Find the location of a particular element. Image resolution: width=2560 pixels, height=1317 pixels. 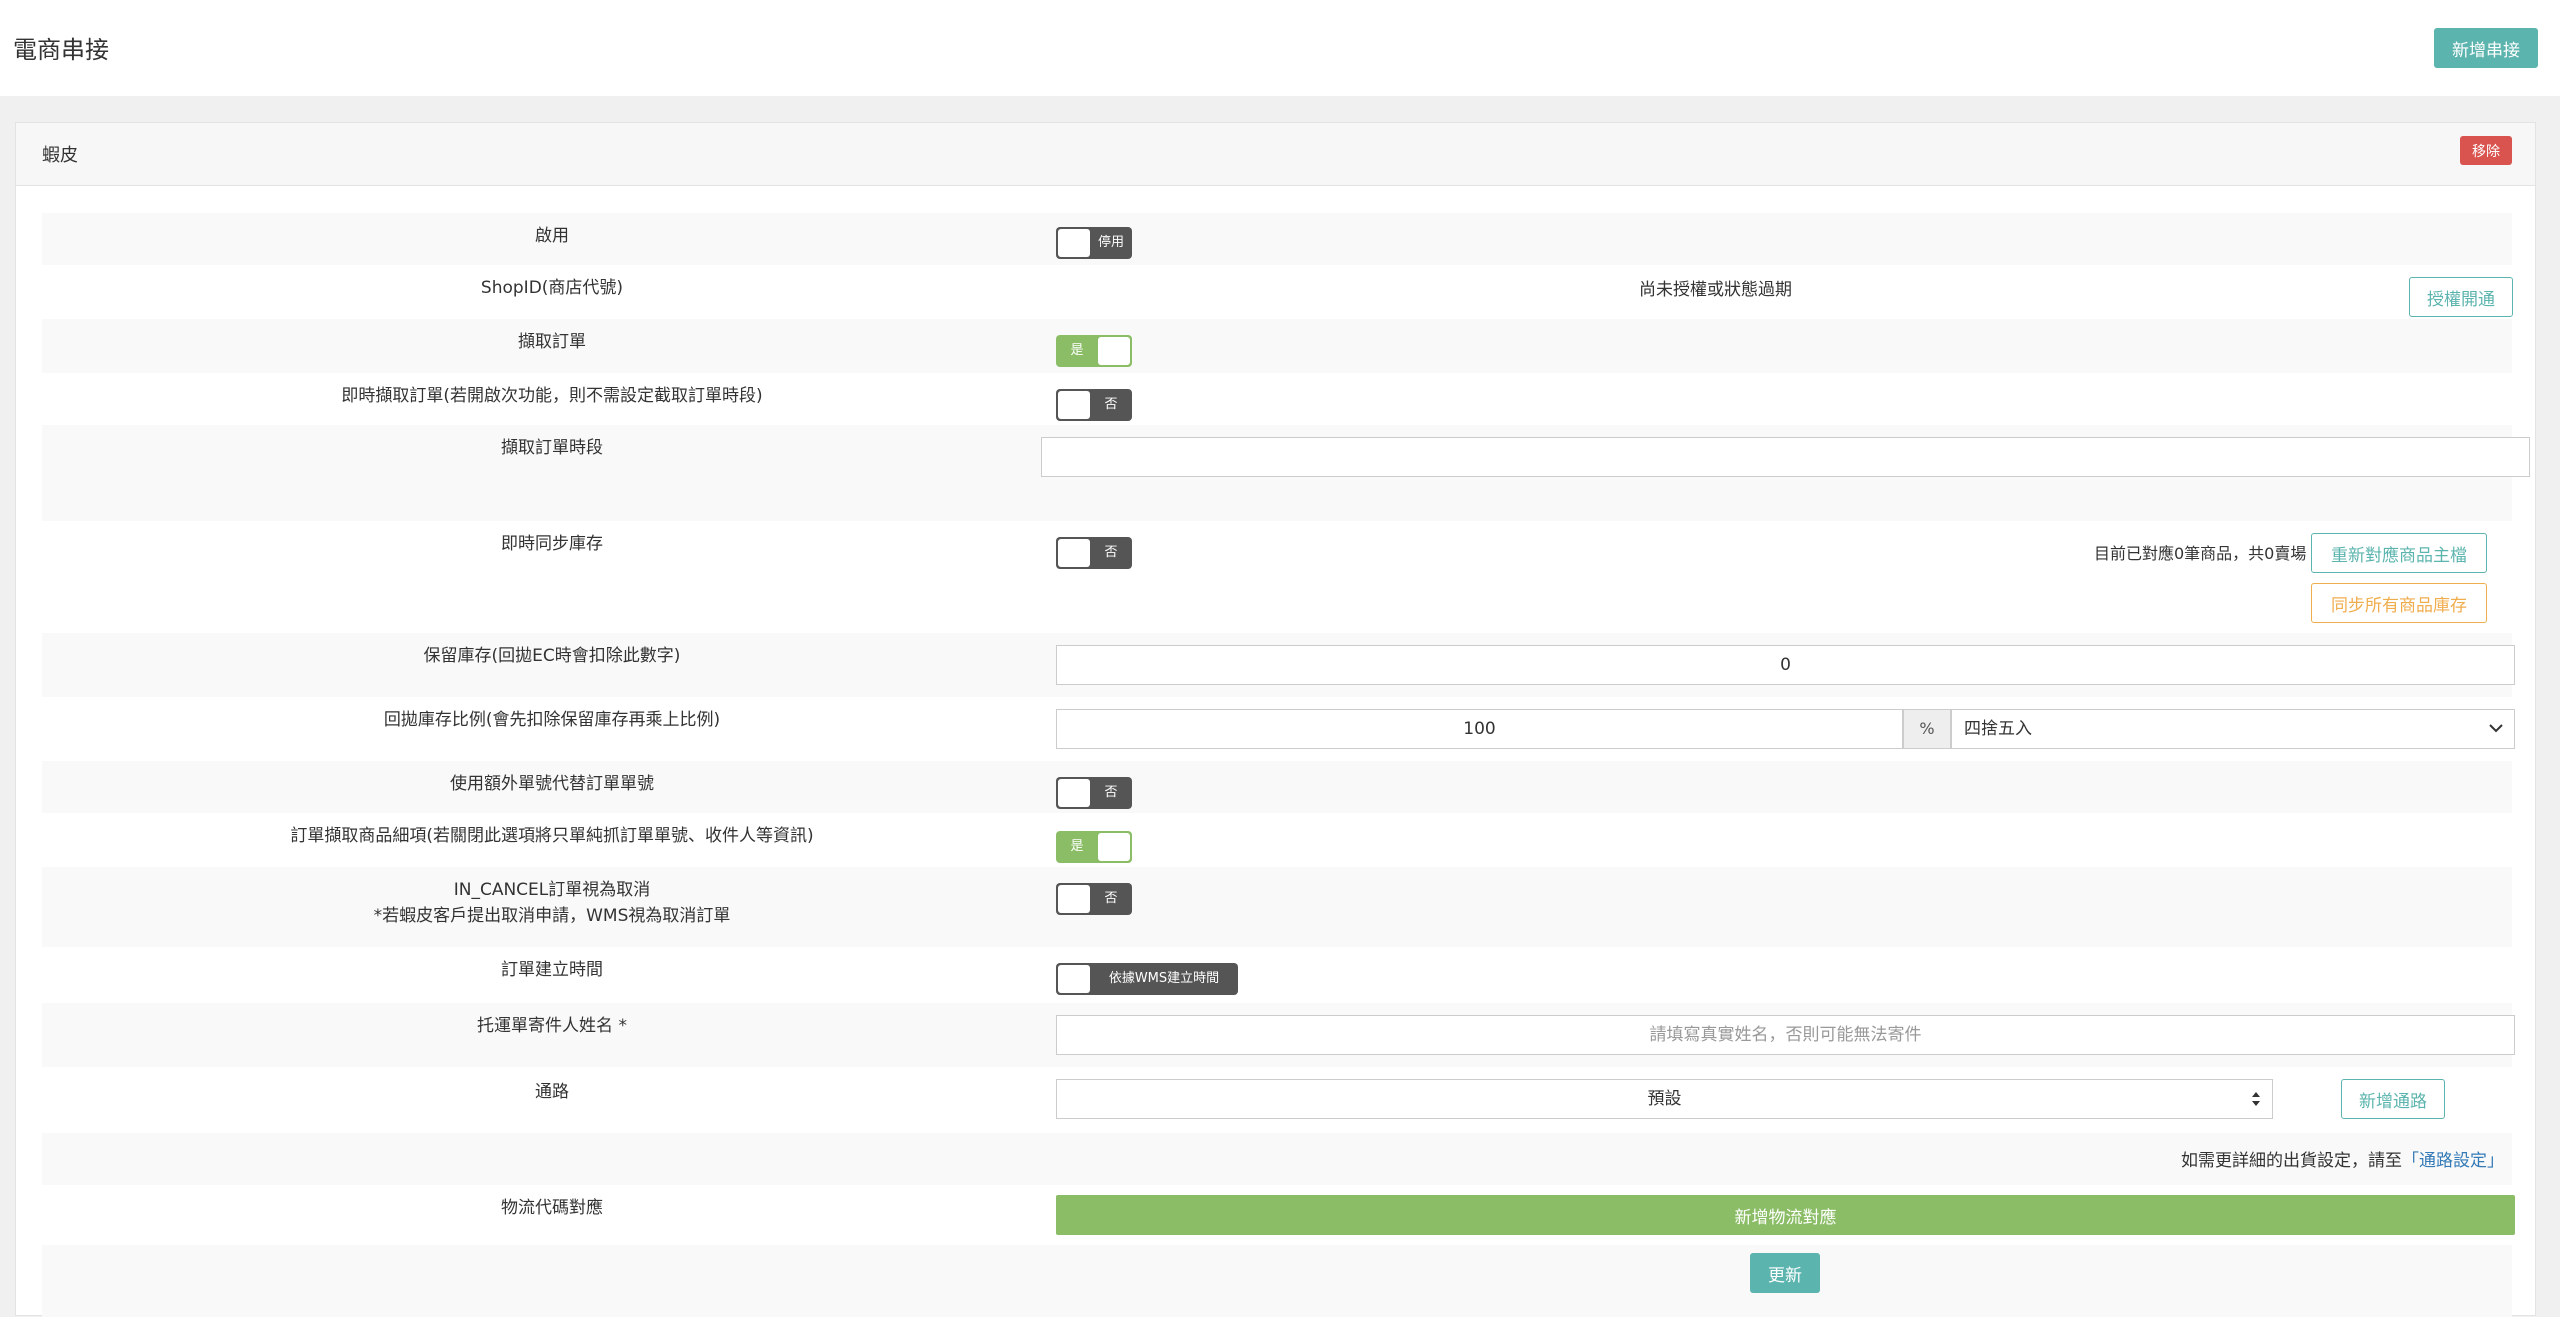

row-realtime-fetch: 即時擷取訂單(若開啟次功能，則不需設定截取訂單時段) 否 is located at coordinates (1277, 399).